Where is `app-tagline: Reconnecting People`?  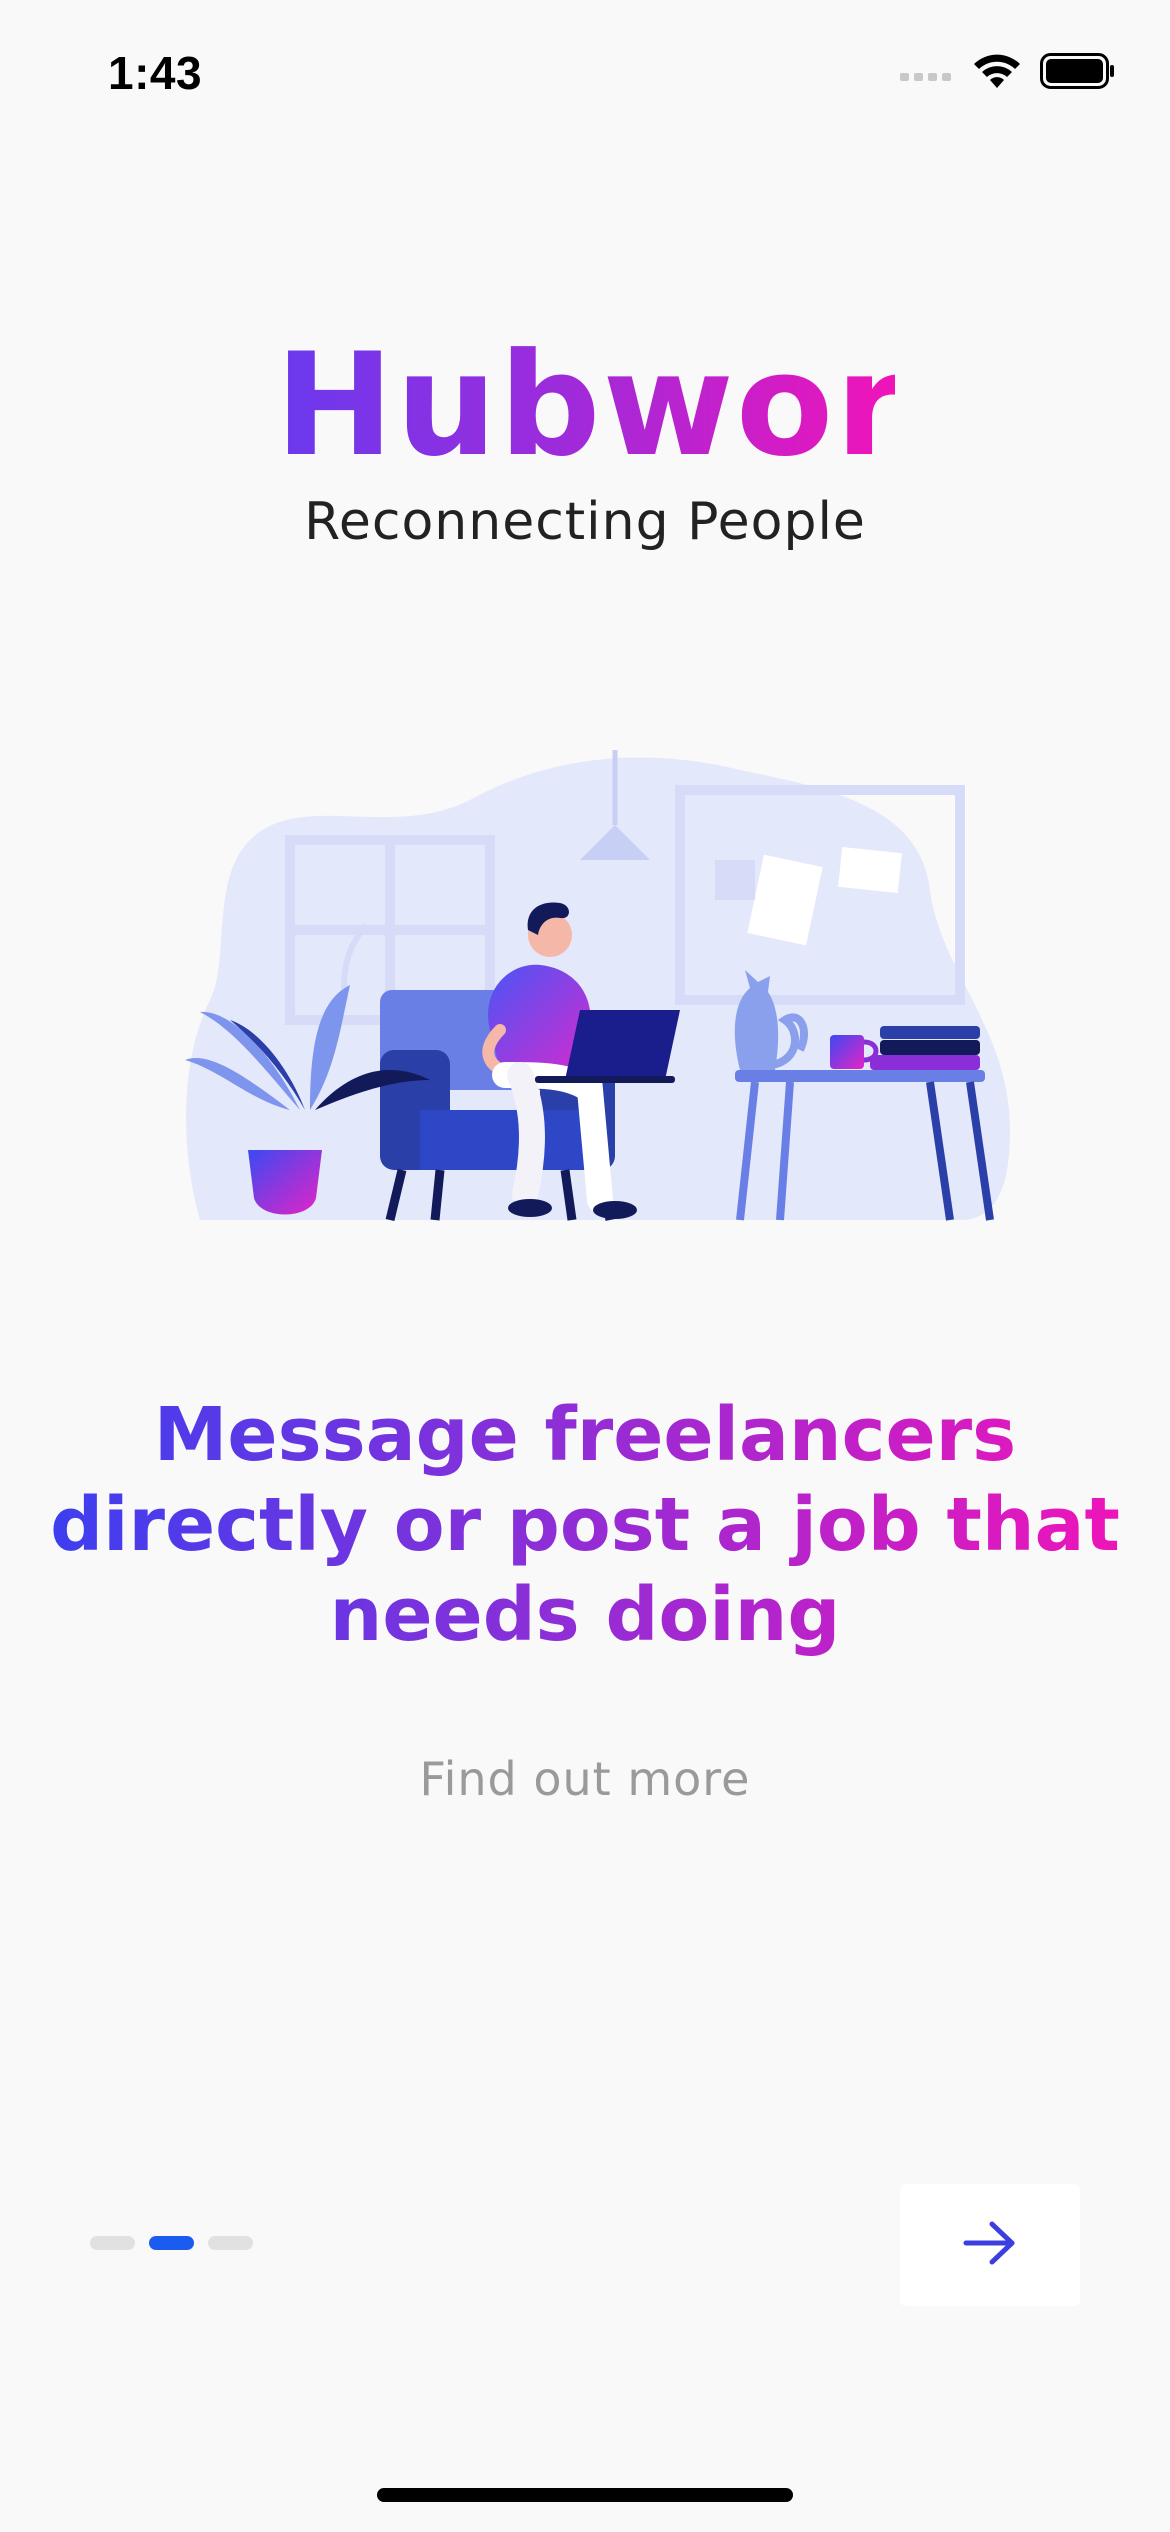 app-tagline: Reconnecting People is located at coordinates (585, 522).